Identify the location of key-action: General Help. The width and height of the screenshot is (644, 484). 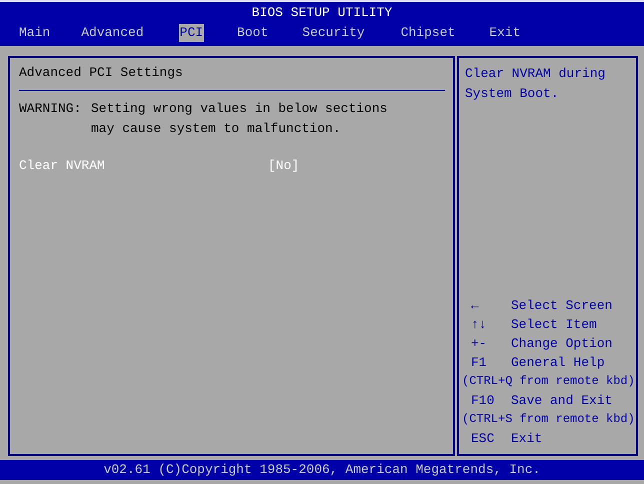
(558, 363).